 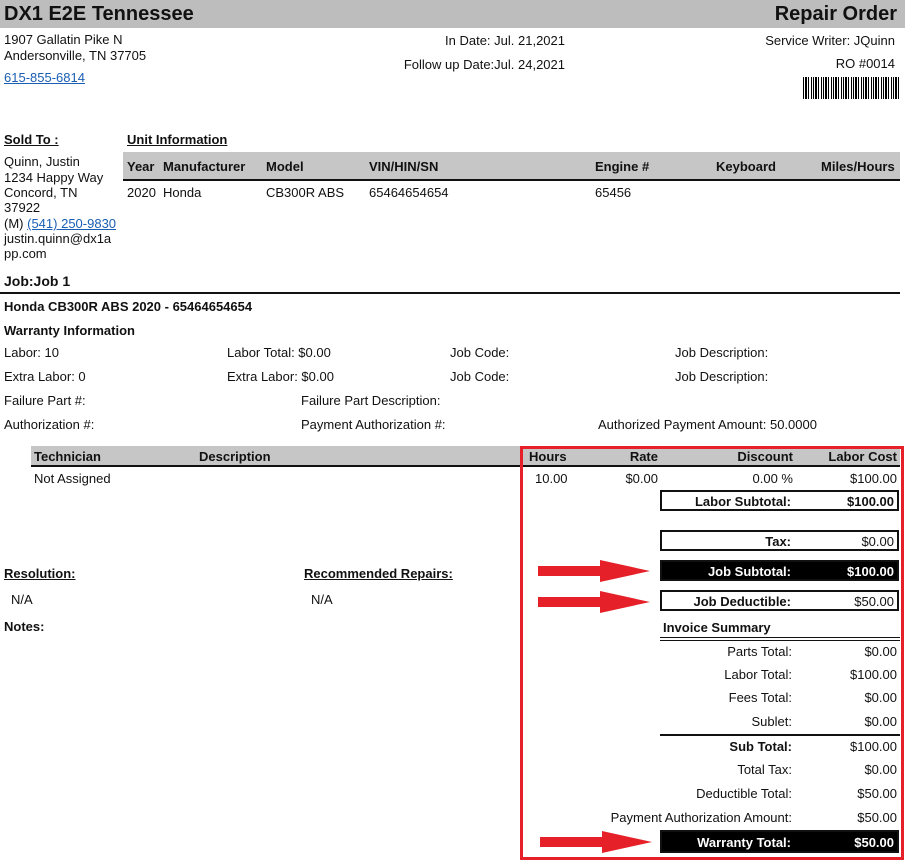 What do you see at coordinates (42, 161) in the screenshot?
I see `sold-to-name: Quinn, Justin` at bounding box center [42, 161].